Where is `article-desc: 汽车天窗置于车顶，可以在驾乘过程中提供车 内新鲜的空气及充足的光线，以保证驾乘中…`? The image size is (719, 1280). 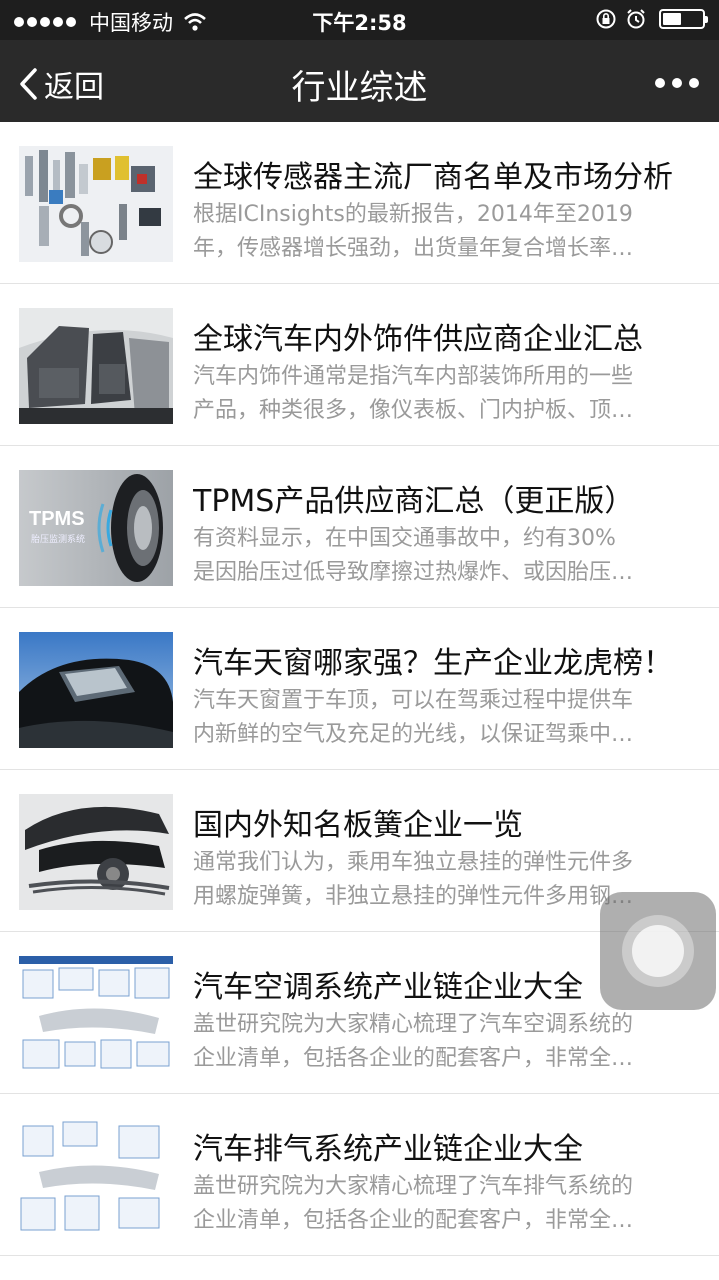 article-desc: 汽车天窗置于车顶，可以在驾乘过程中提供车 内新鲜的空气及充足的光线，以保证驾乘中… is located at coordinates (443, 718).